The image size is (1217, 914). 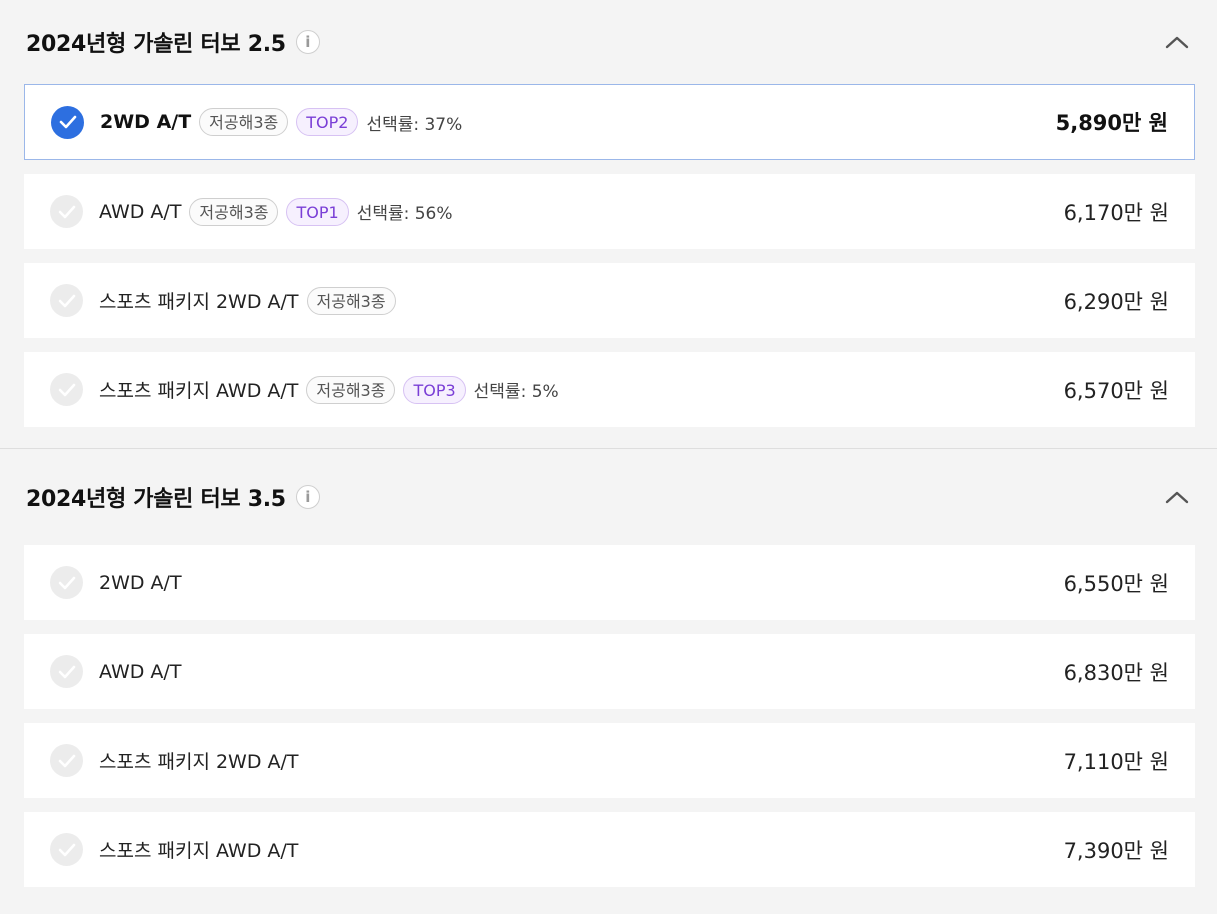 I want to click on section-header: 2024년형 가솔린 터보 3.5 i, so click(x=608, y=497).